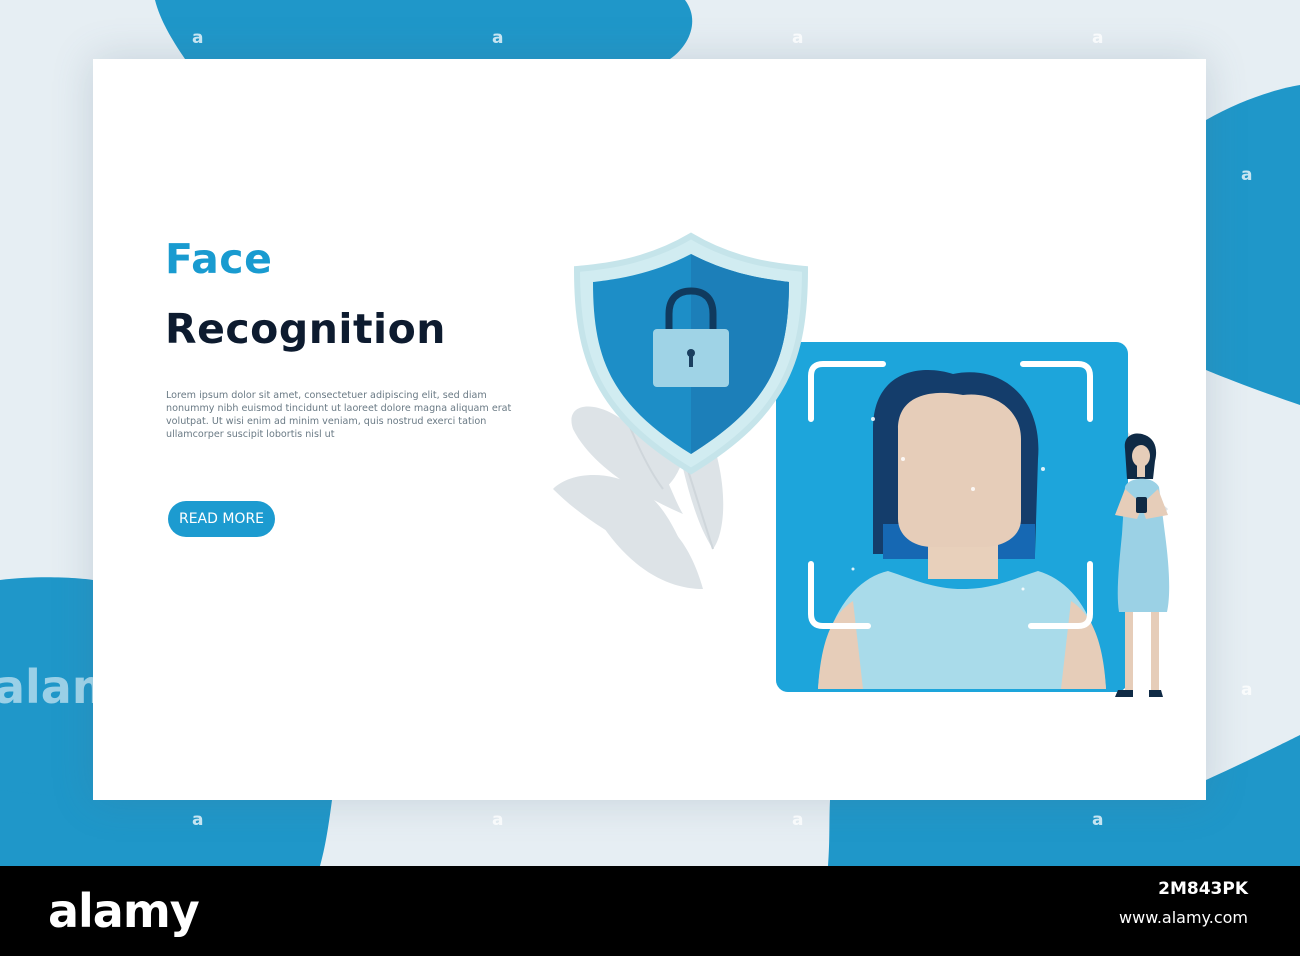  What do you see at coordinates (1203, 889) in the screenshot?
I see `image-id-label: 2M843PK` at bounding box center [1203, 889].